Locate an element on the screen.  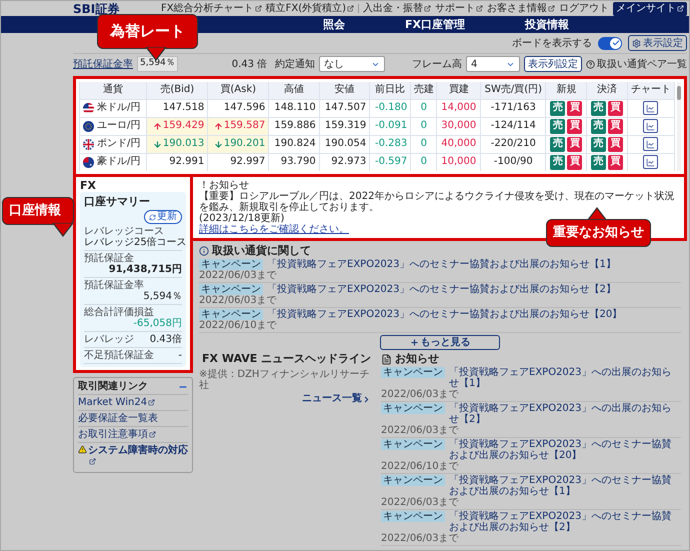
refresh-icon is located at coordinates (152, 217).